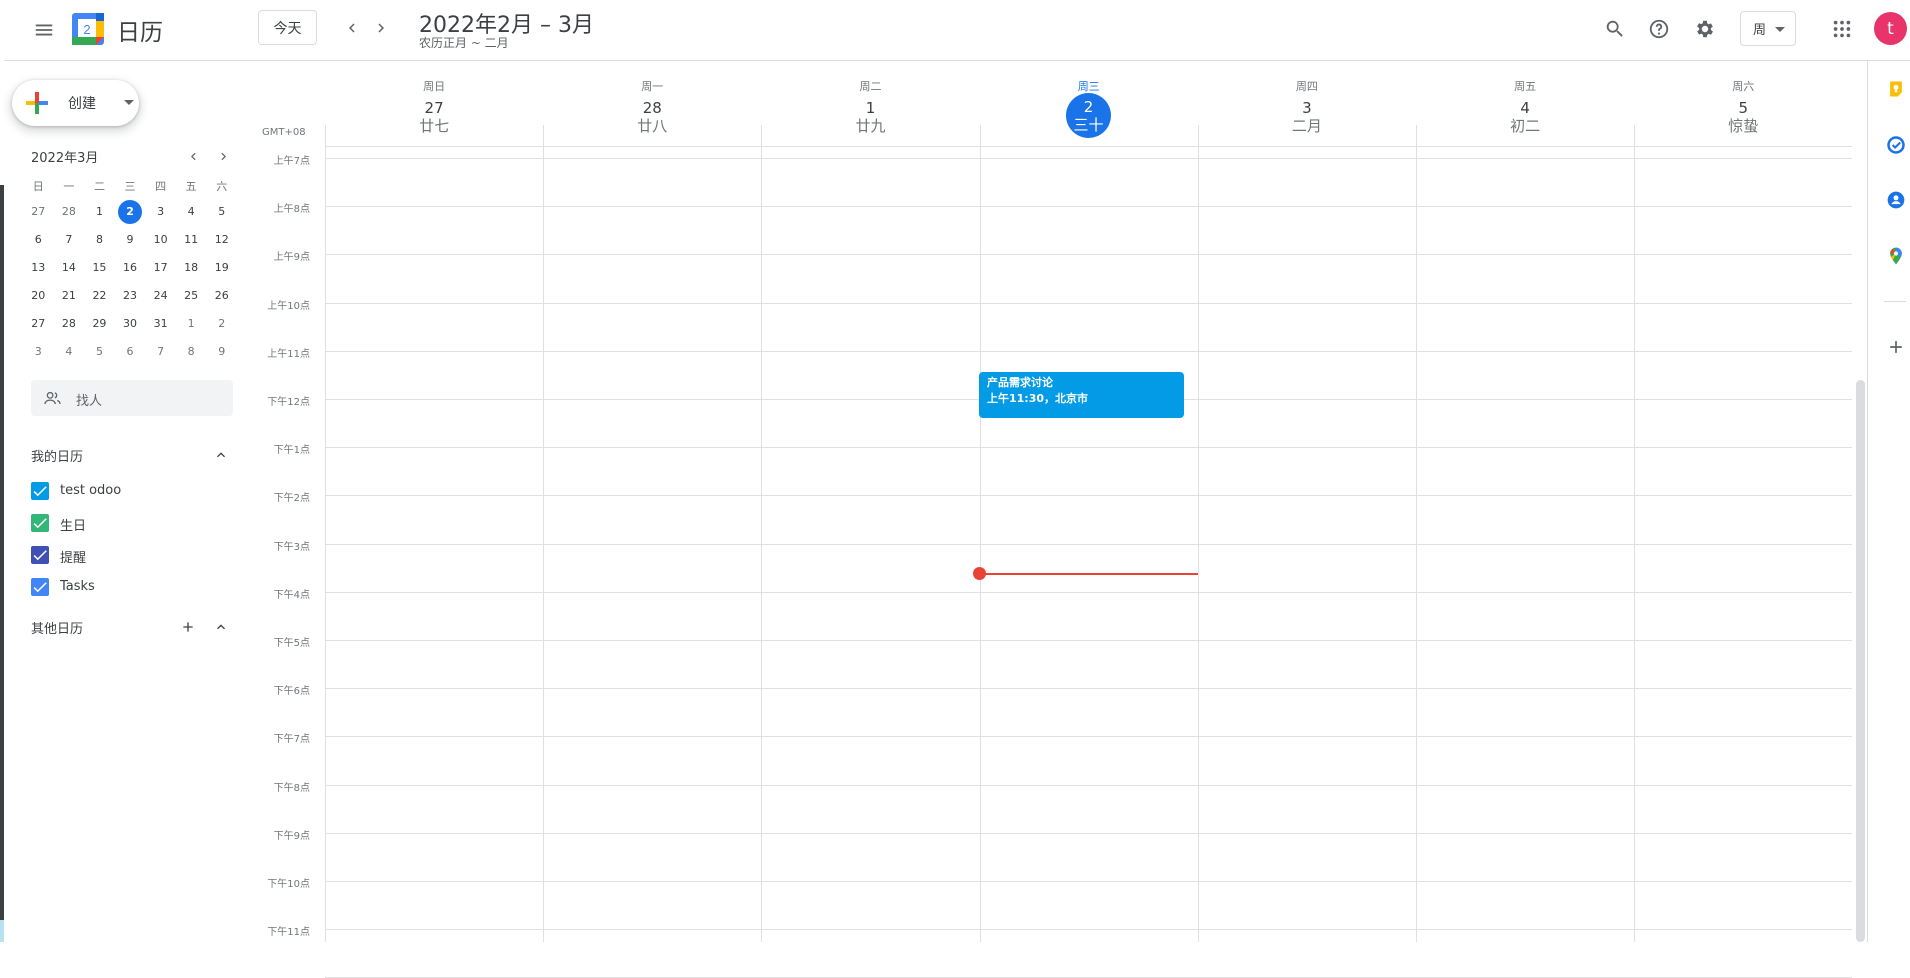 The height and width of the screenshot is (978, 1910). I want to click on hour-label: 下午3点, so click(291, 547).